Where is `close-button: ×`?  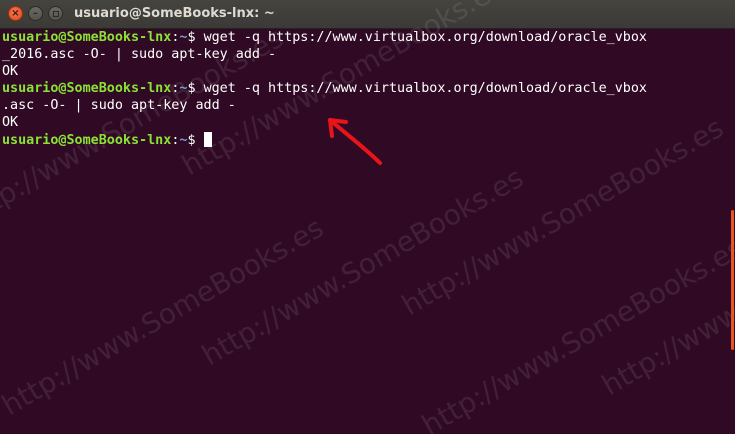 close-button: × is located at coordinates (15, 13).